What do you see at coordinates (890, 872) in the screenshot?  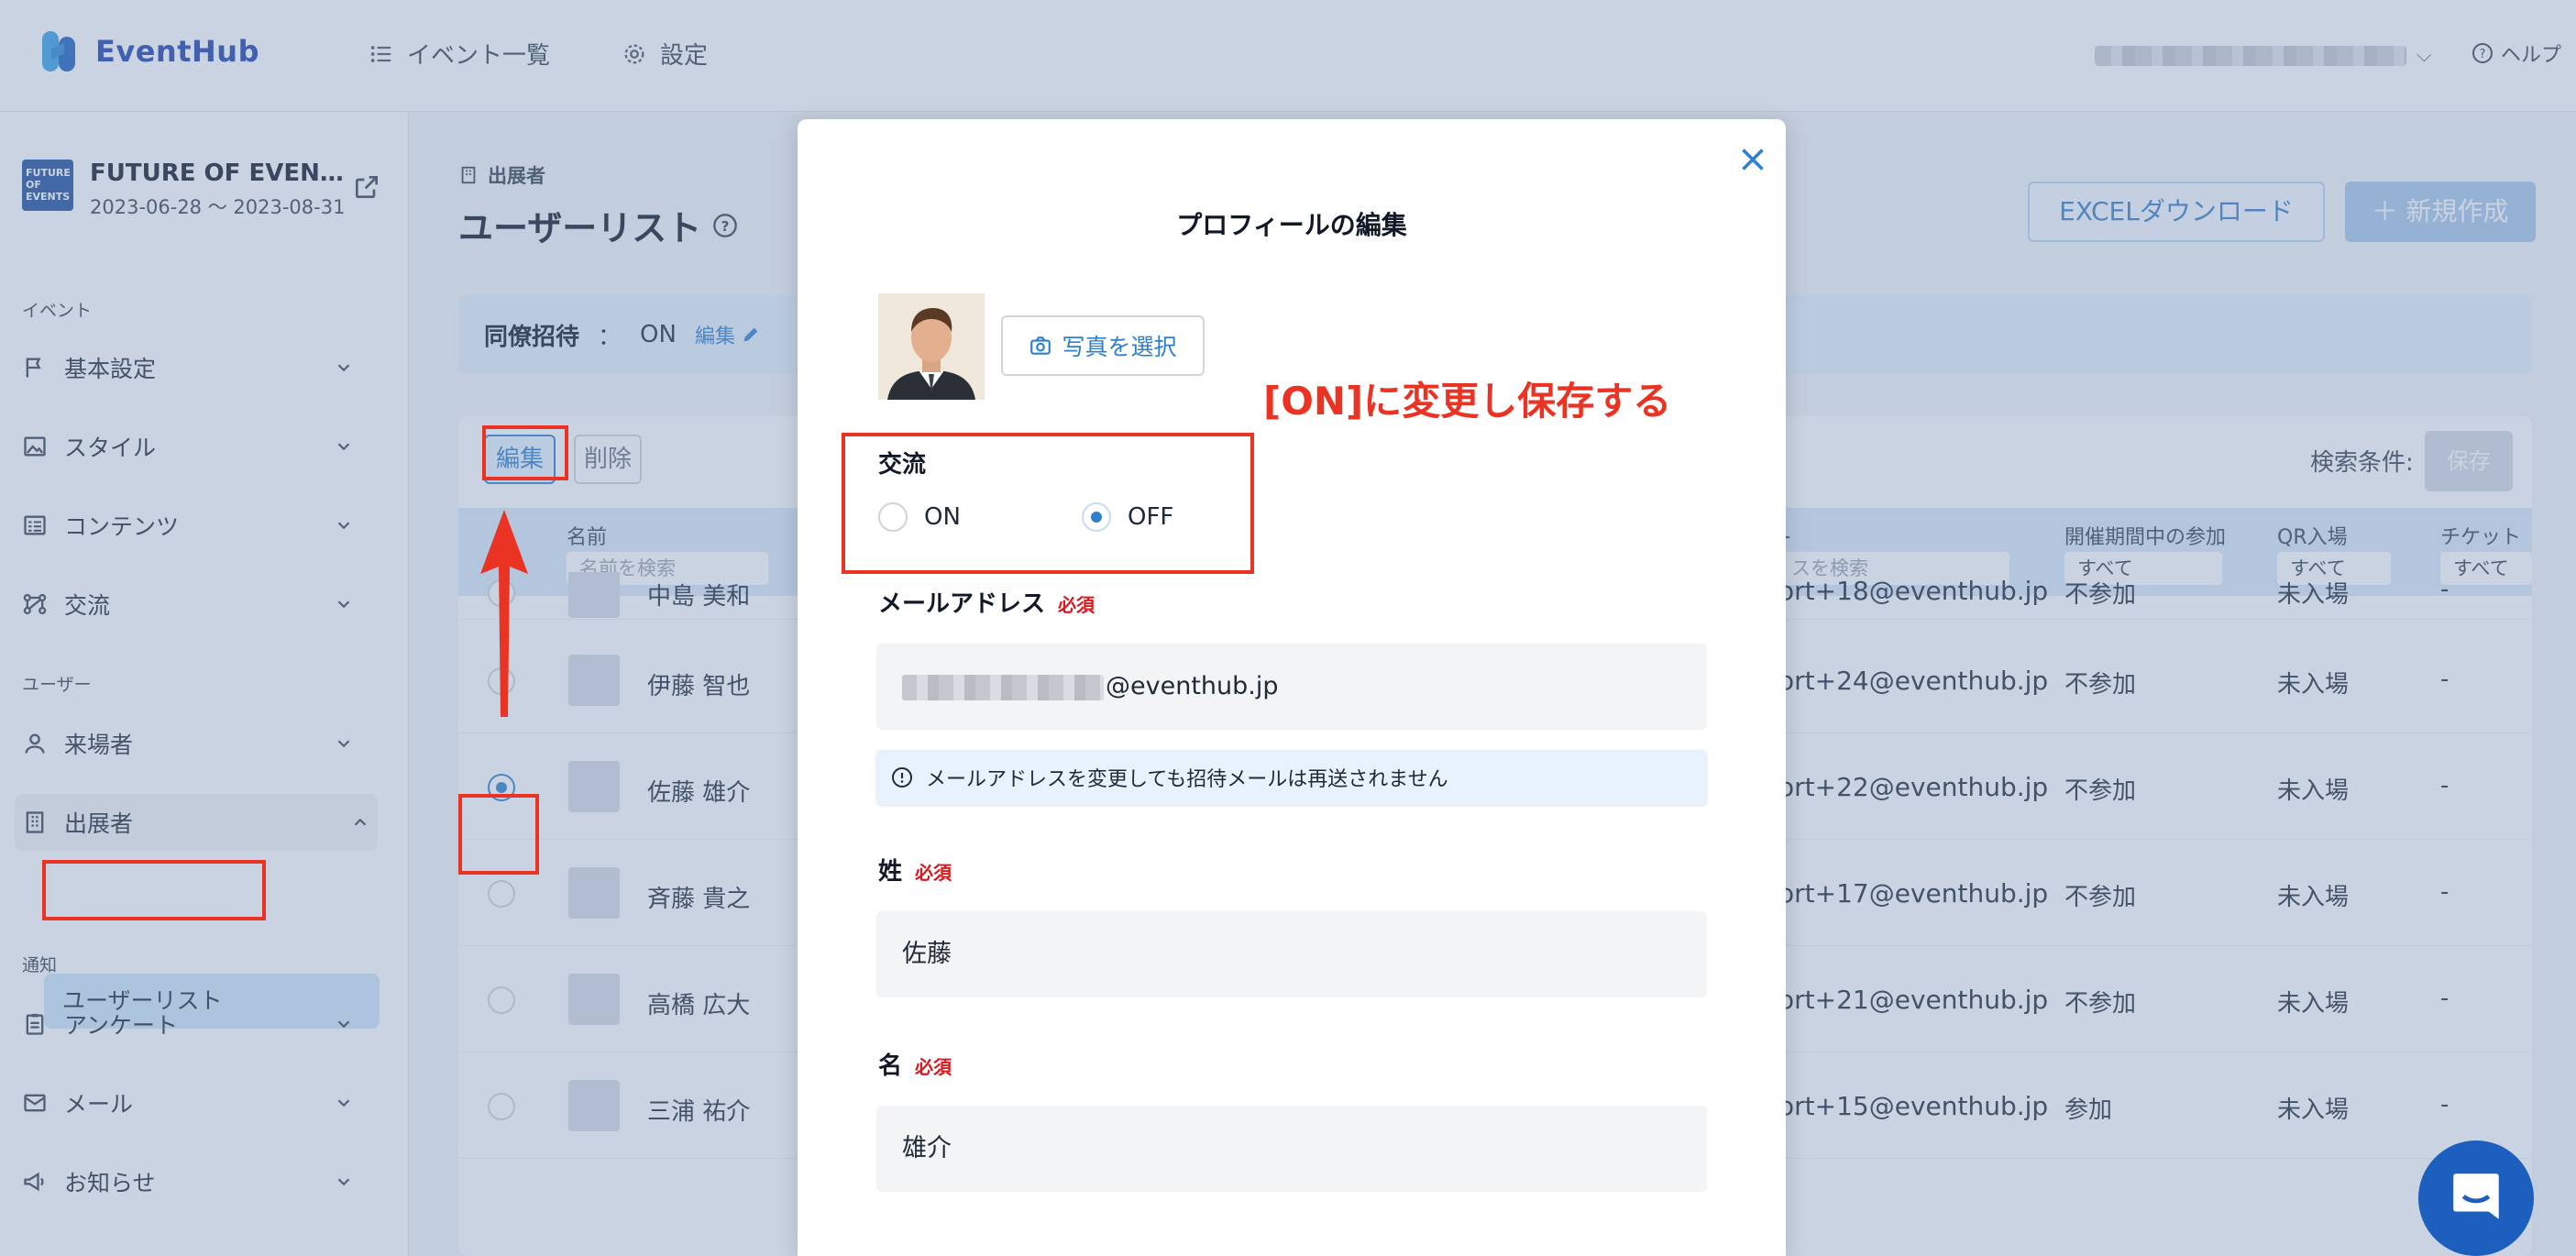 I see `last-name-label-text: 姓` at bounding box center [890, 872].